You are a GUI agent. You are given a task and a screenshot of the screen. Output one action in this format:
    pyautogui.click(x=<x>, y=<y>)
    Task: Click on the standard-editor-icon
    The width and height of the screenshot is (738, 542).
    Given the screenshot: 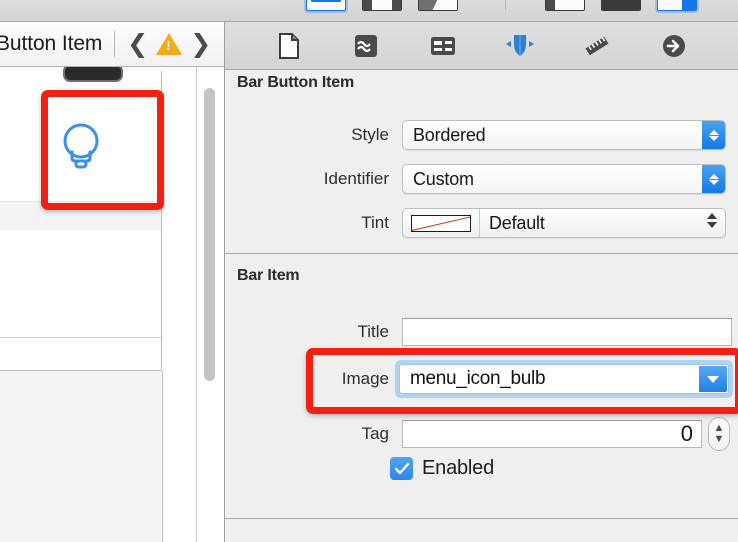 What is the action you would take?
    pyautogui.click(x=326, y=1)
    